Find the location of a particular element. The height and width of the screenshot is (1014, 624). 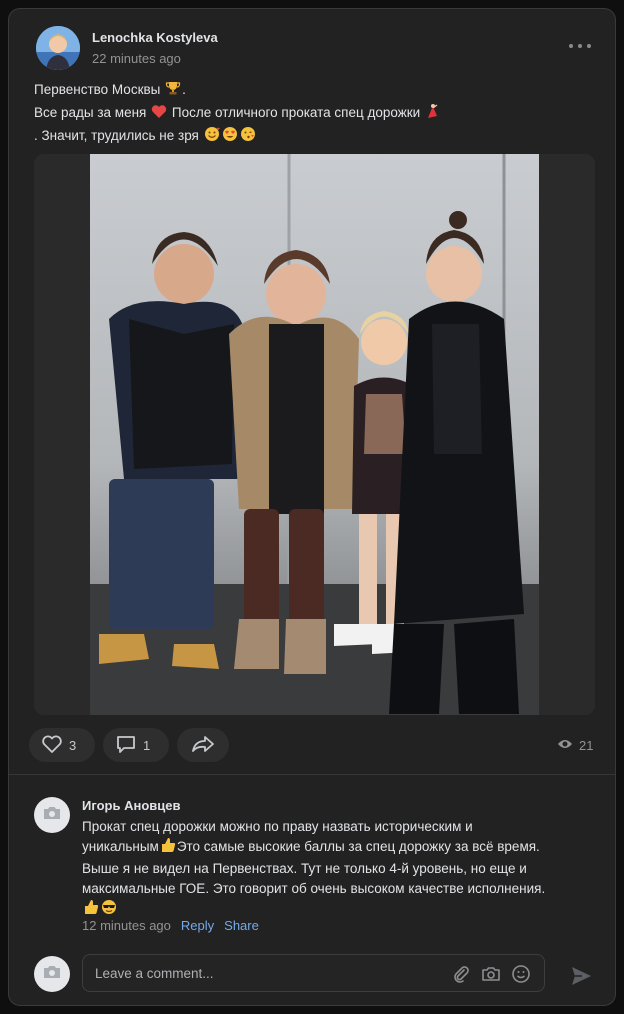

comment-meta: 12 minutes ago Reply Share is located at coordinates (170, 925).